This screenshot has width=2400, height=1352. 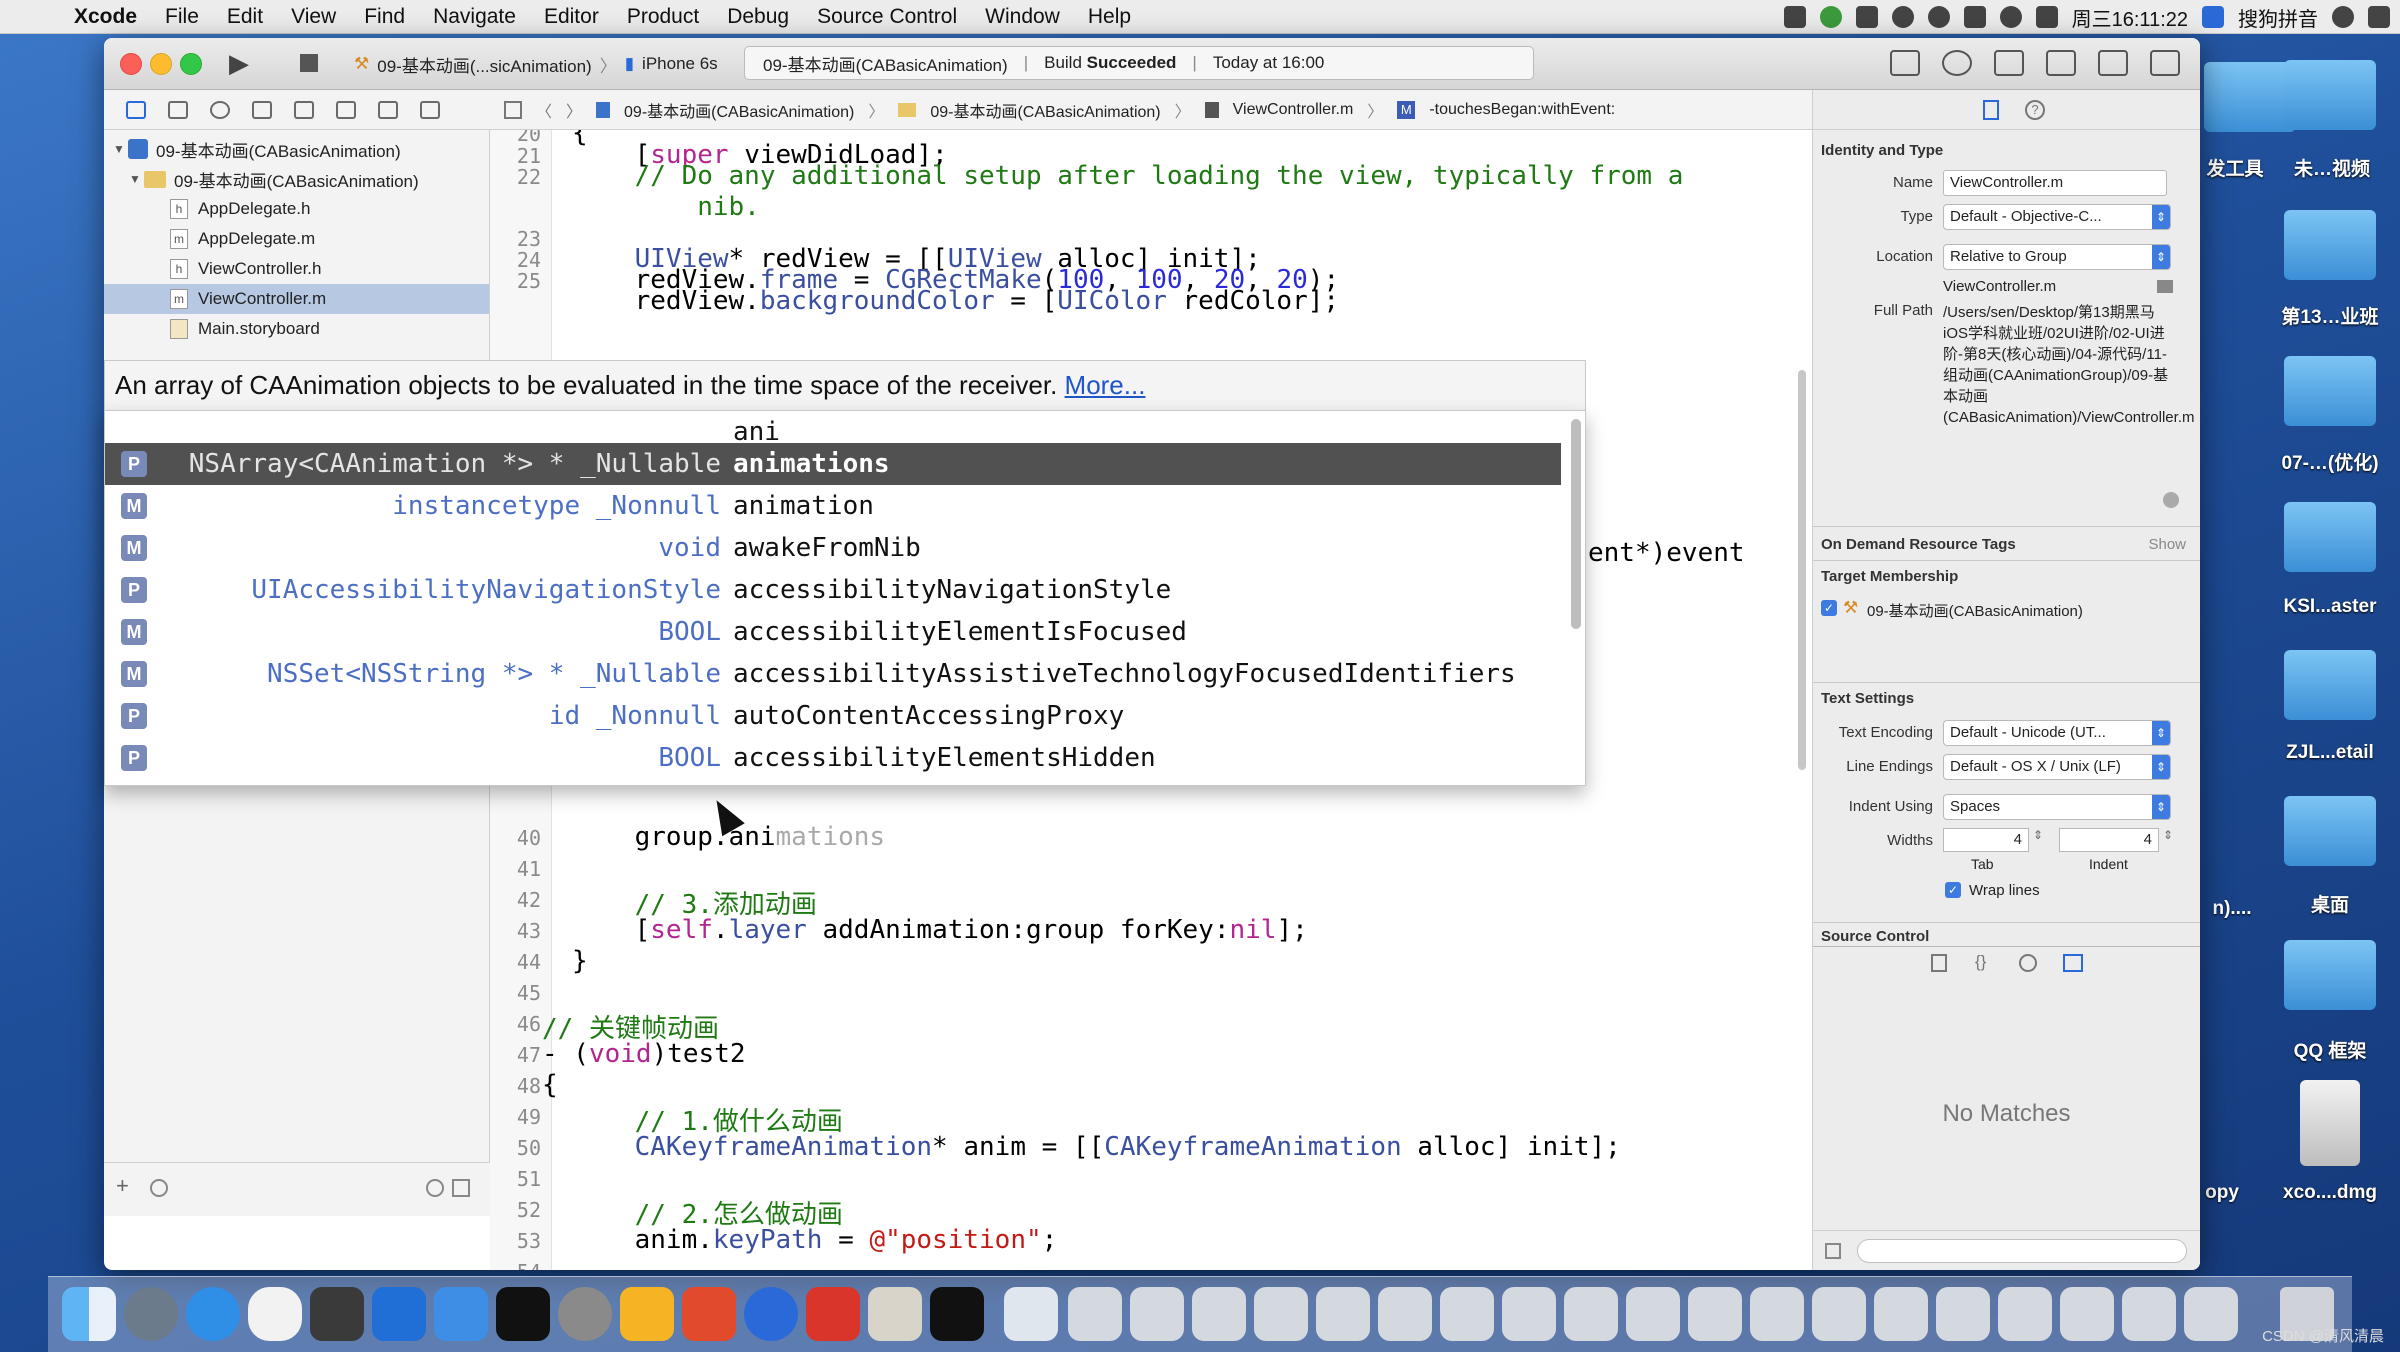 I want to click on location-popup: Relative to Group ⇕, so click(x=2057, y=257).